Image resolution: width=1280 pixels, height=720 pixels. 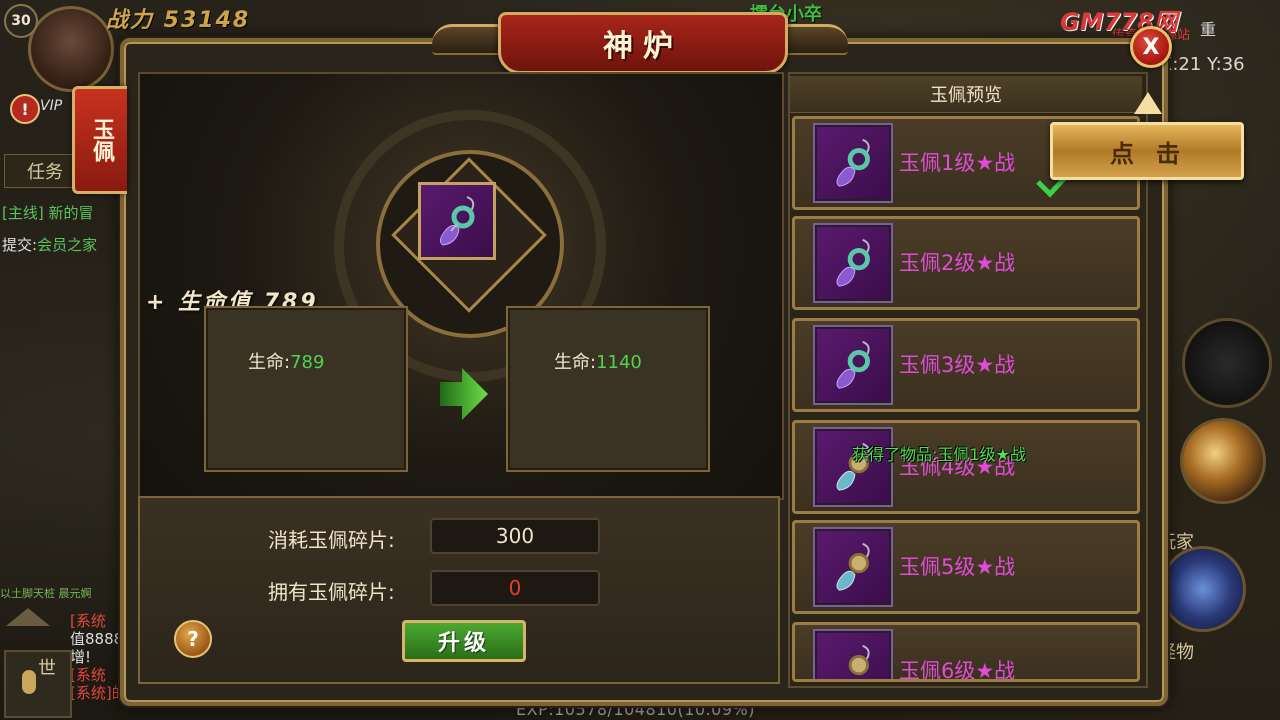 I want to click on player-avatar, so click(x=71, y=49).